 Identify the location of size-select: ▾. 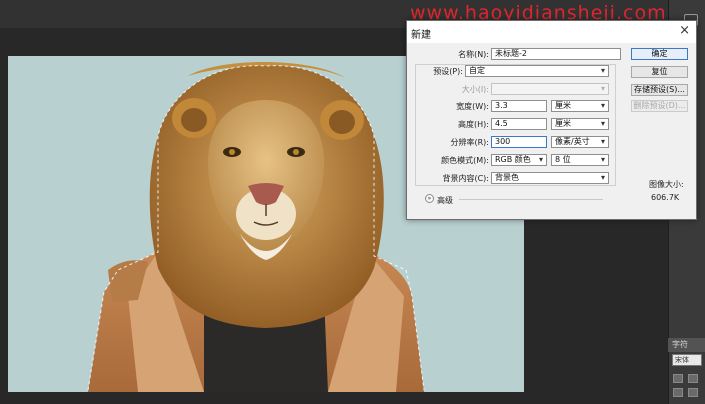
(550, 89).